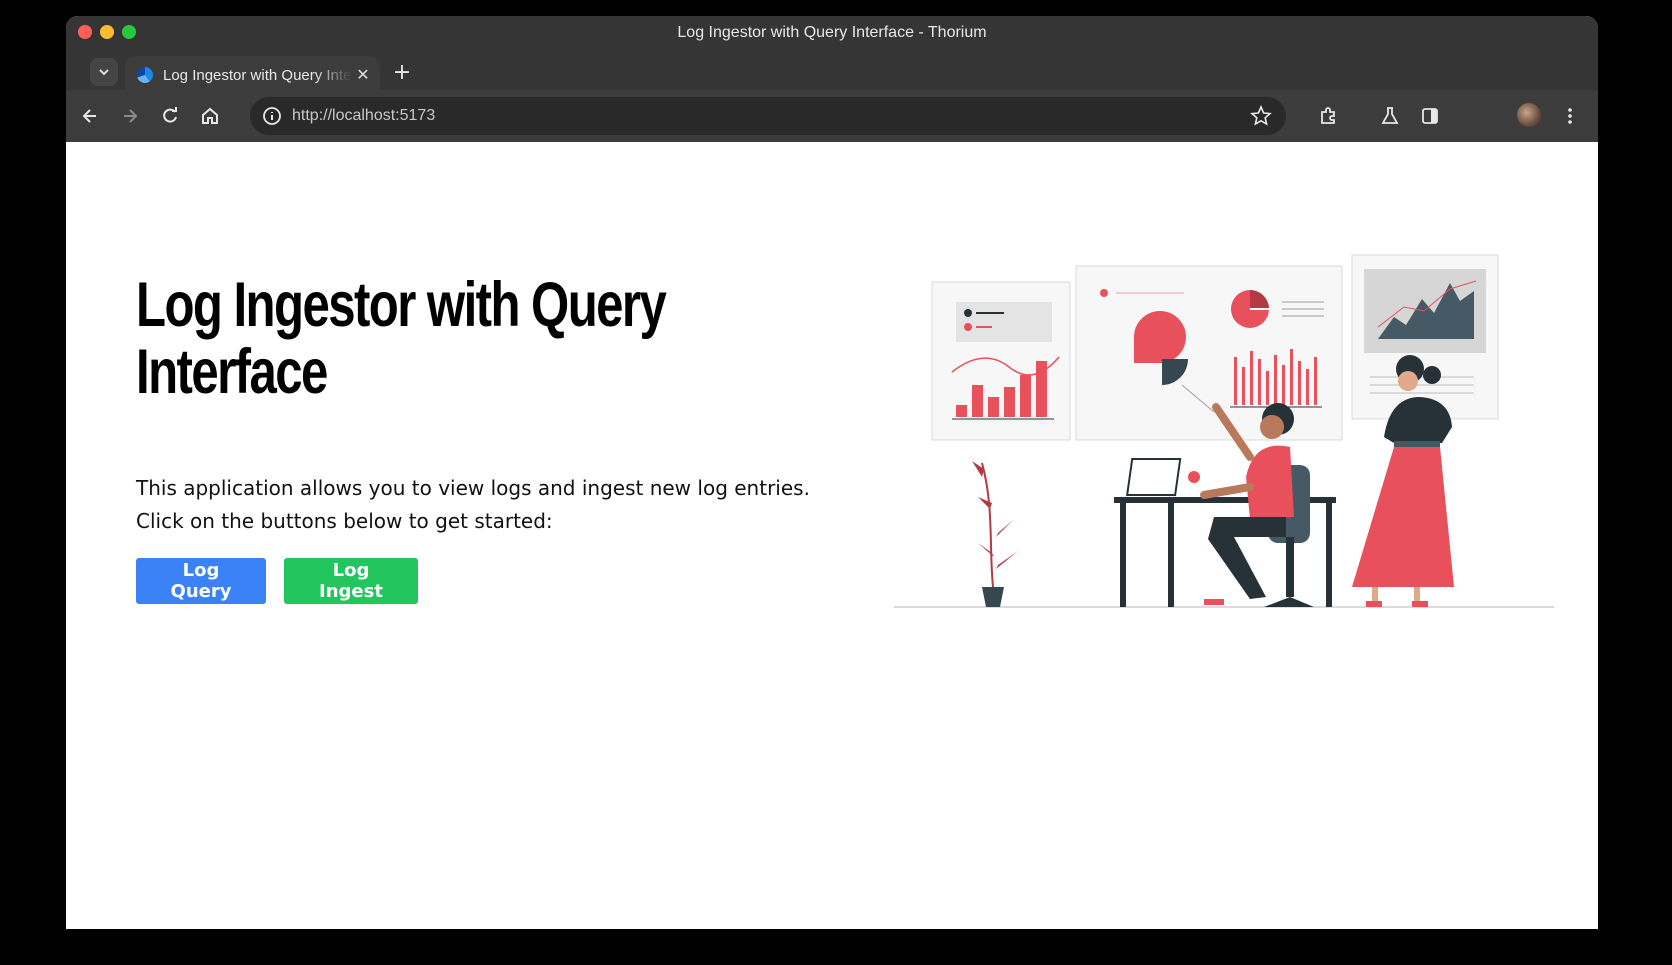 Image resolution: width=1672 pixels, height=965 pixels. I want to click on pie-chart-panel, so click(1209, 353).